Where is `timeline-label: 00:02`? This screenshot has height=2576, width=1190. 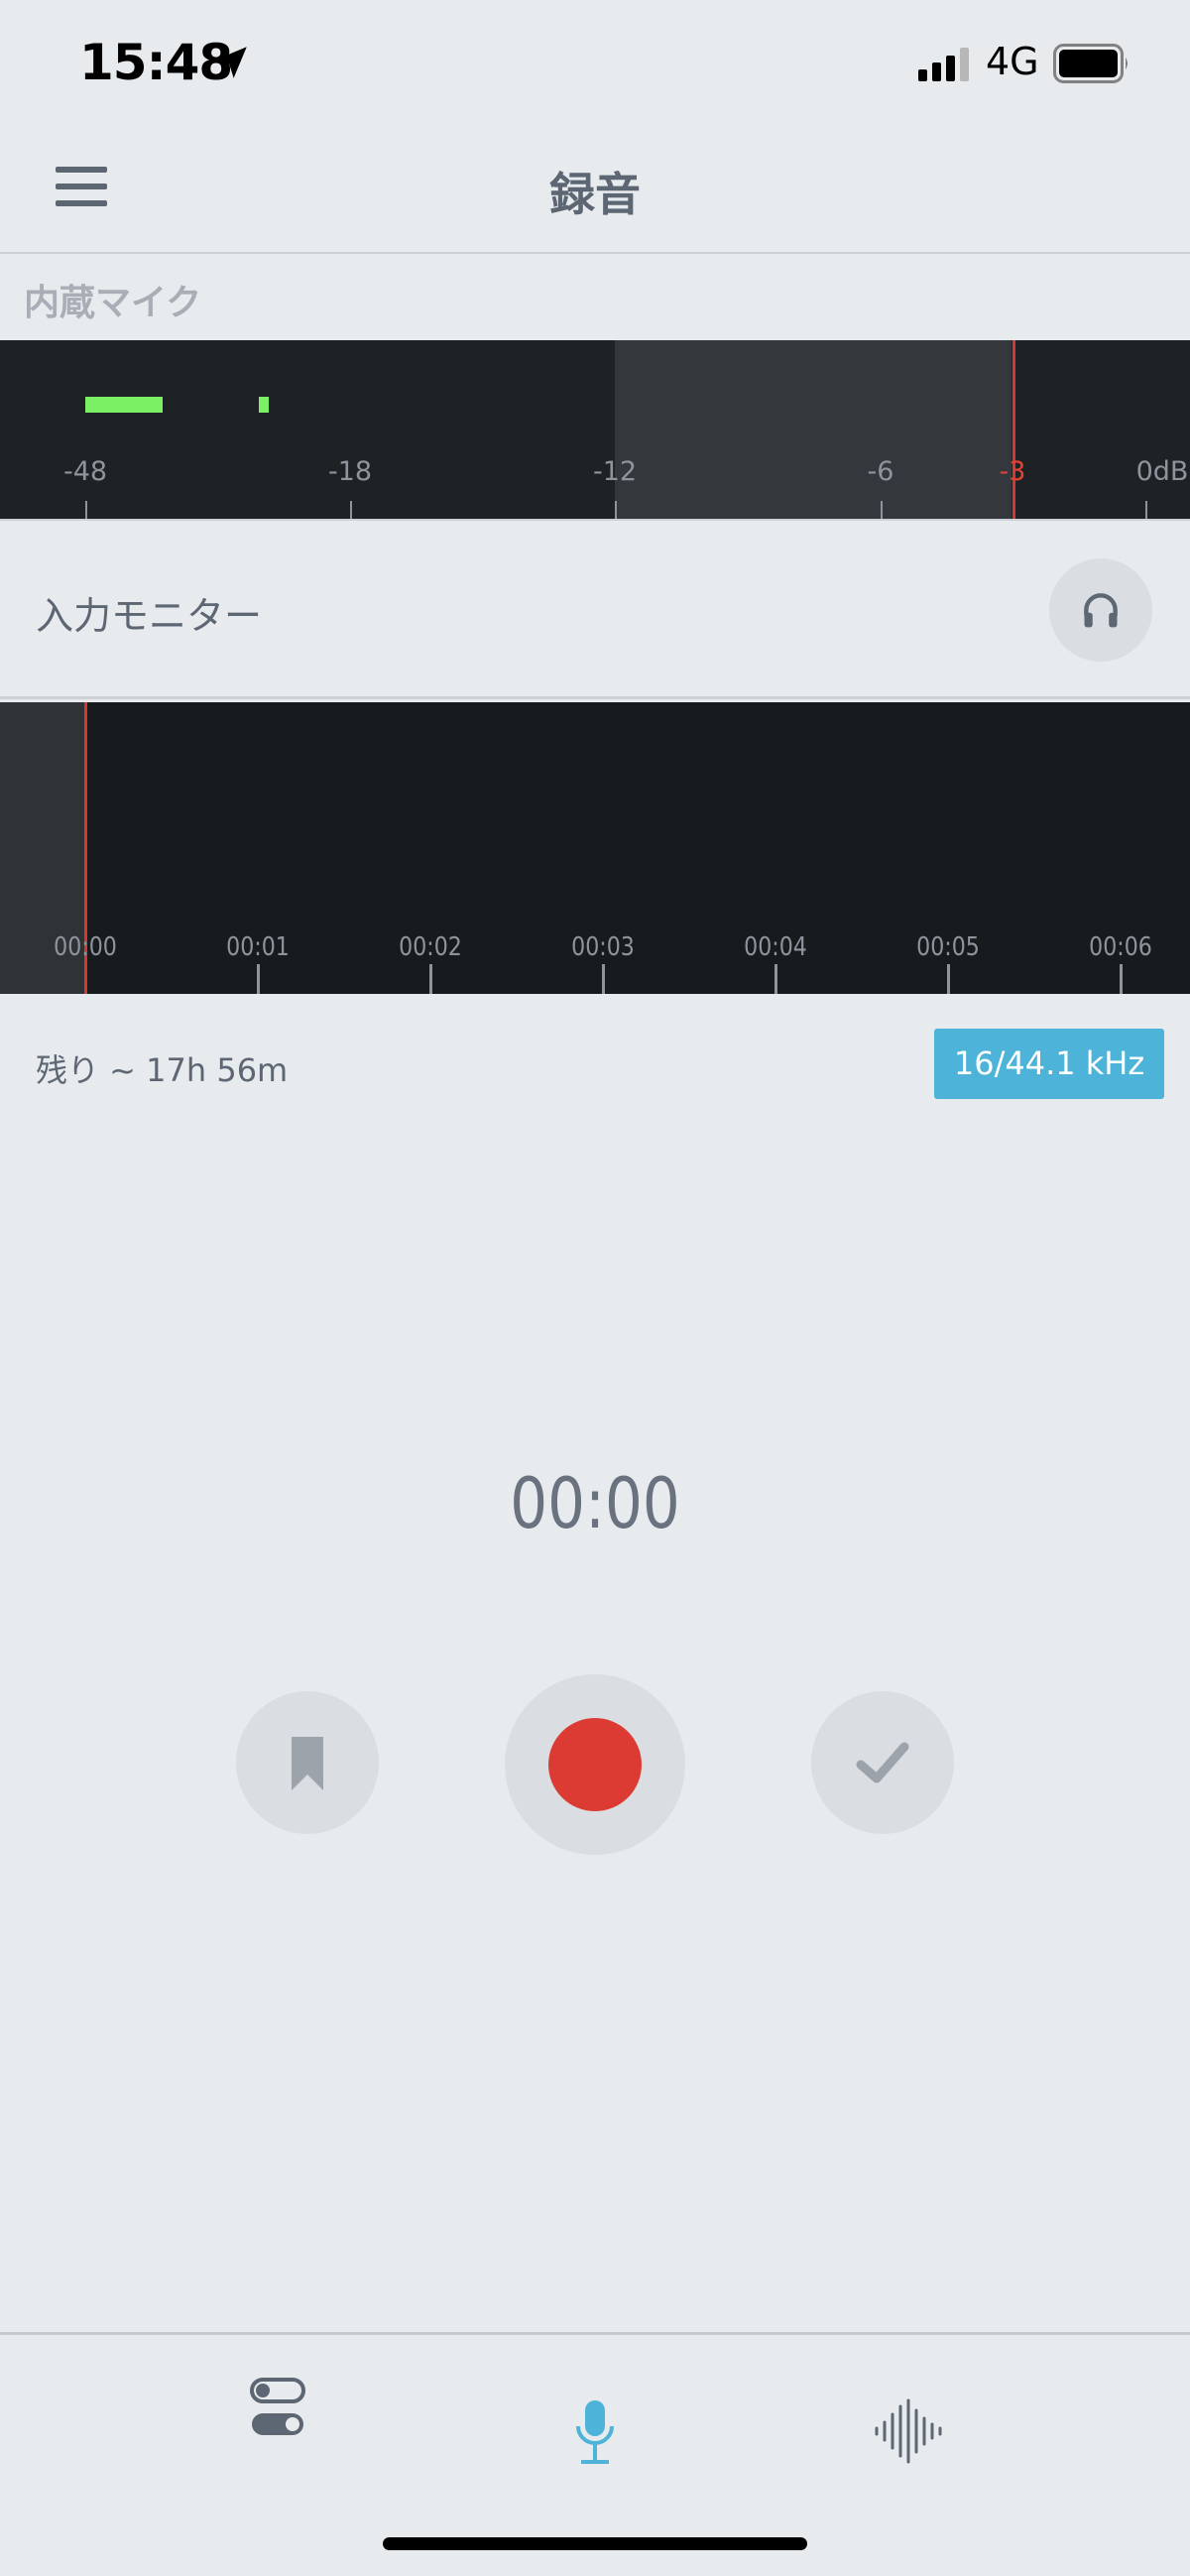
timeline-label: 00:02 is located at coordinates (430, 947).